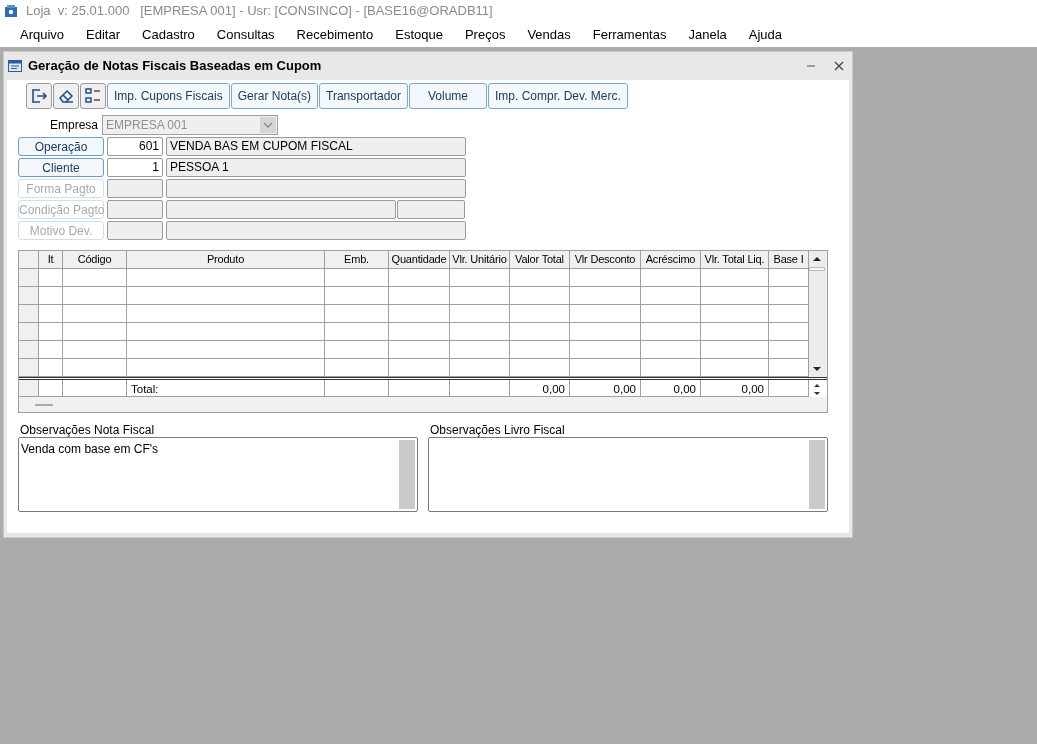 Image resolution: width=1037 pixels, height=744 pixels. I want to click on menu-item: Estoque, so click(419, 34).